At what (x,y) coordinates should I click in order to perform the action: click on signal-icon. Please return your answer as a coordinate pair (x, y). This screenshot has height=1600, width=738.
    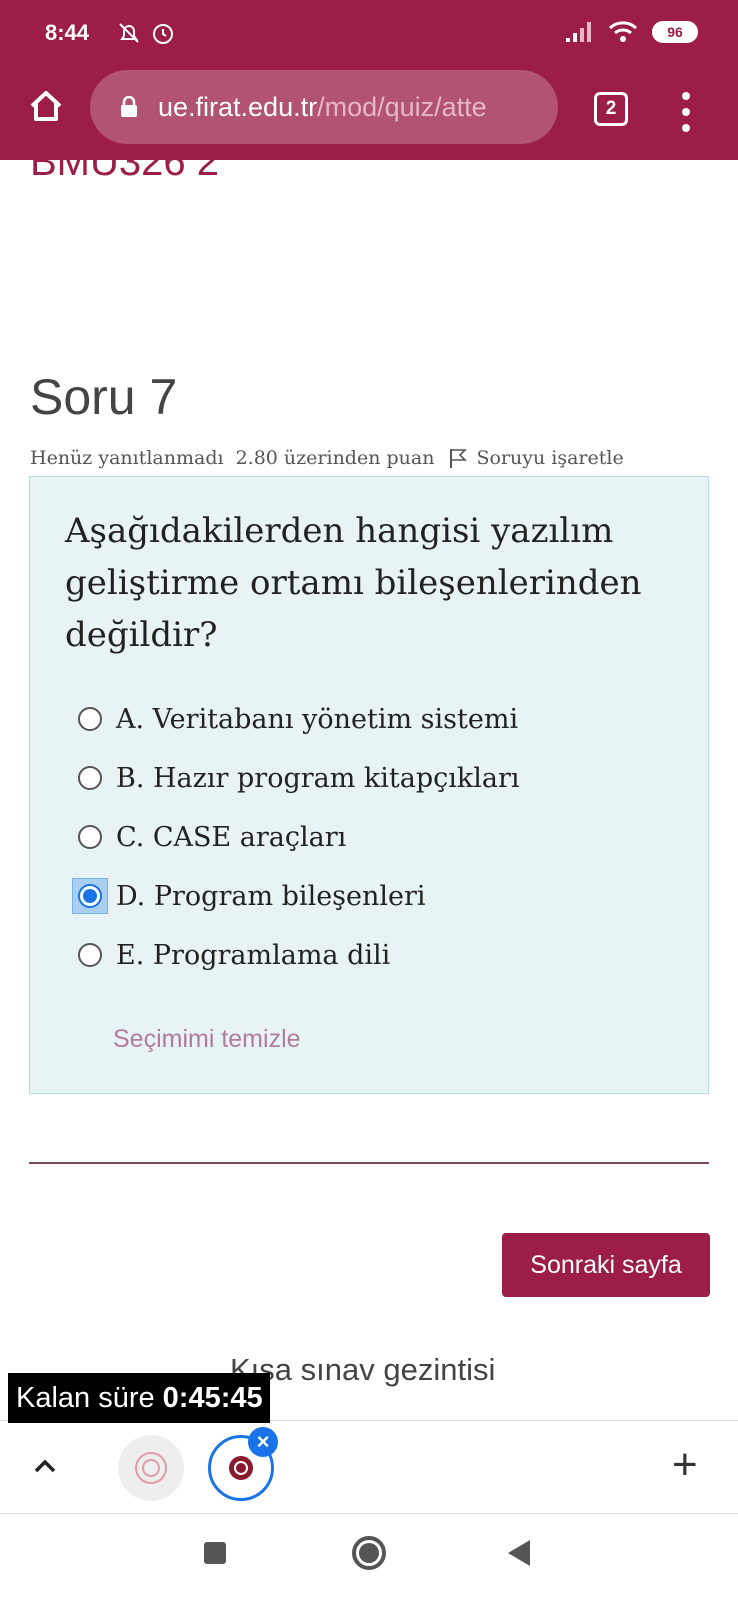
    Looking at the image, I should click on (578, 32).